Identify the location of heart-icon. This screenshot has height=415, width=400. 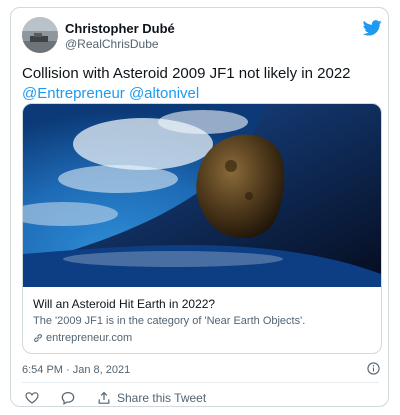
(32, 398).